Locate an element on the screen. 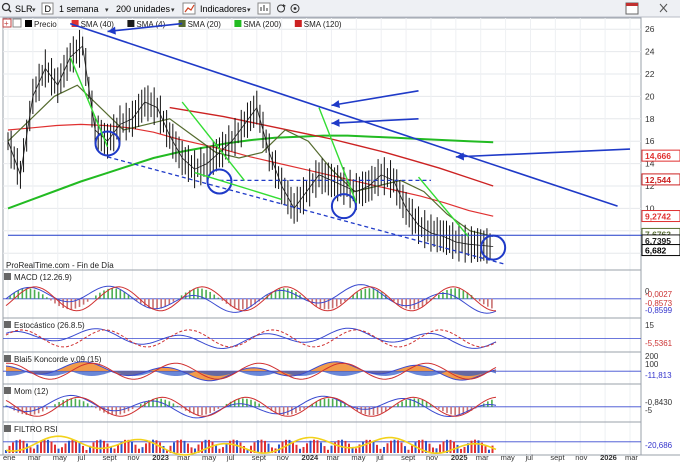  calendar-icon is located at coordinates (632, 8).